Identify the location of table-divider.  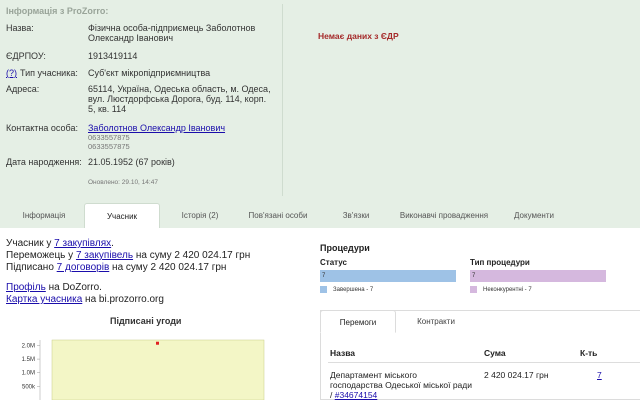
(484, 362).